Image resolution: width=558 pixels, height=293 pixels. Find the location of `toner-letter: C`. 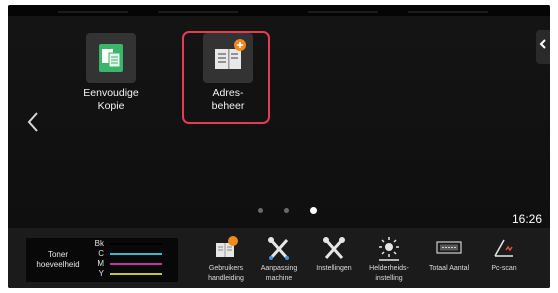

toner-letter: C is located at coordinates (101, 253).